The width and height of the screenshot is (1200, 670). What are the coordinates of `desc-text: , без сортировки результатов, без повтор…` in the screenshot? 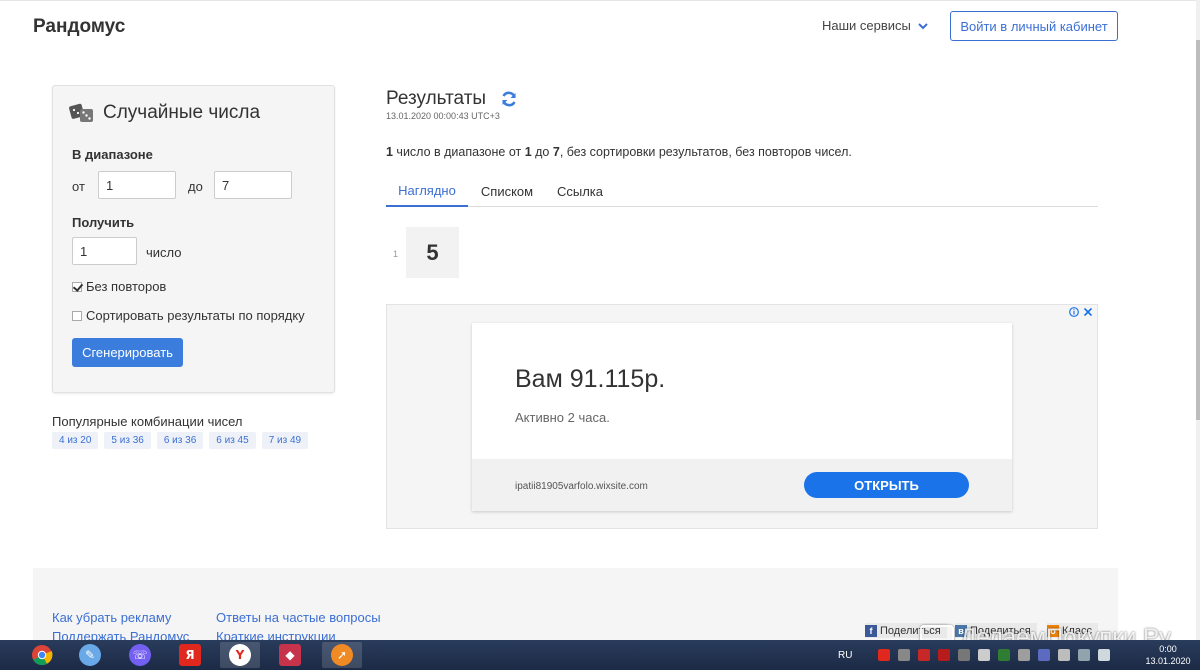 It's located at (705, 152).